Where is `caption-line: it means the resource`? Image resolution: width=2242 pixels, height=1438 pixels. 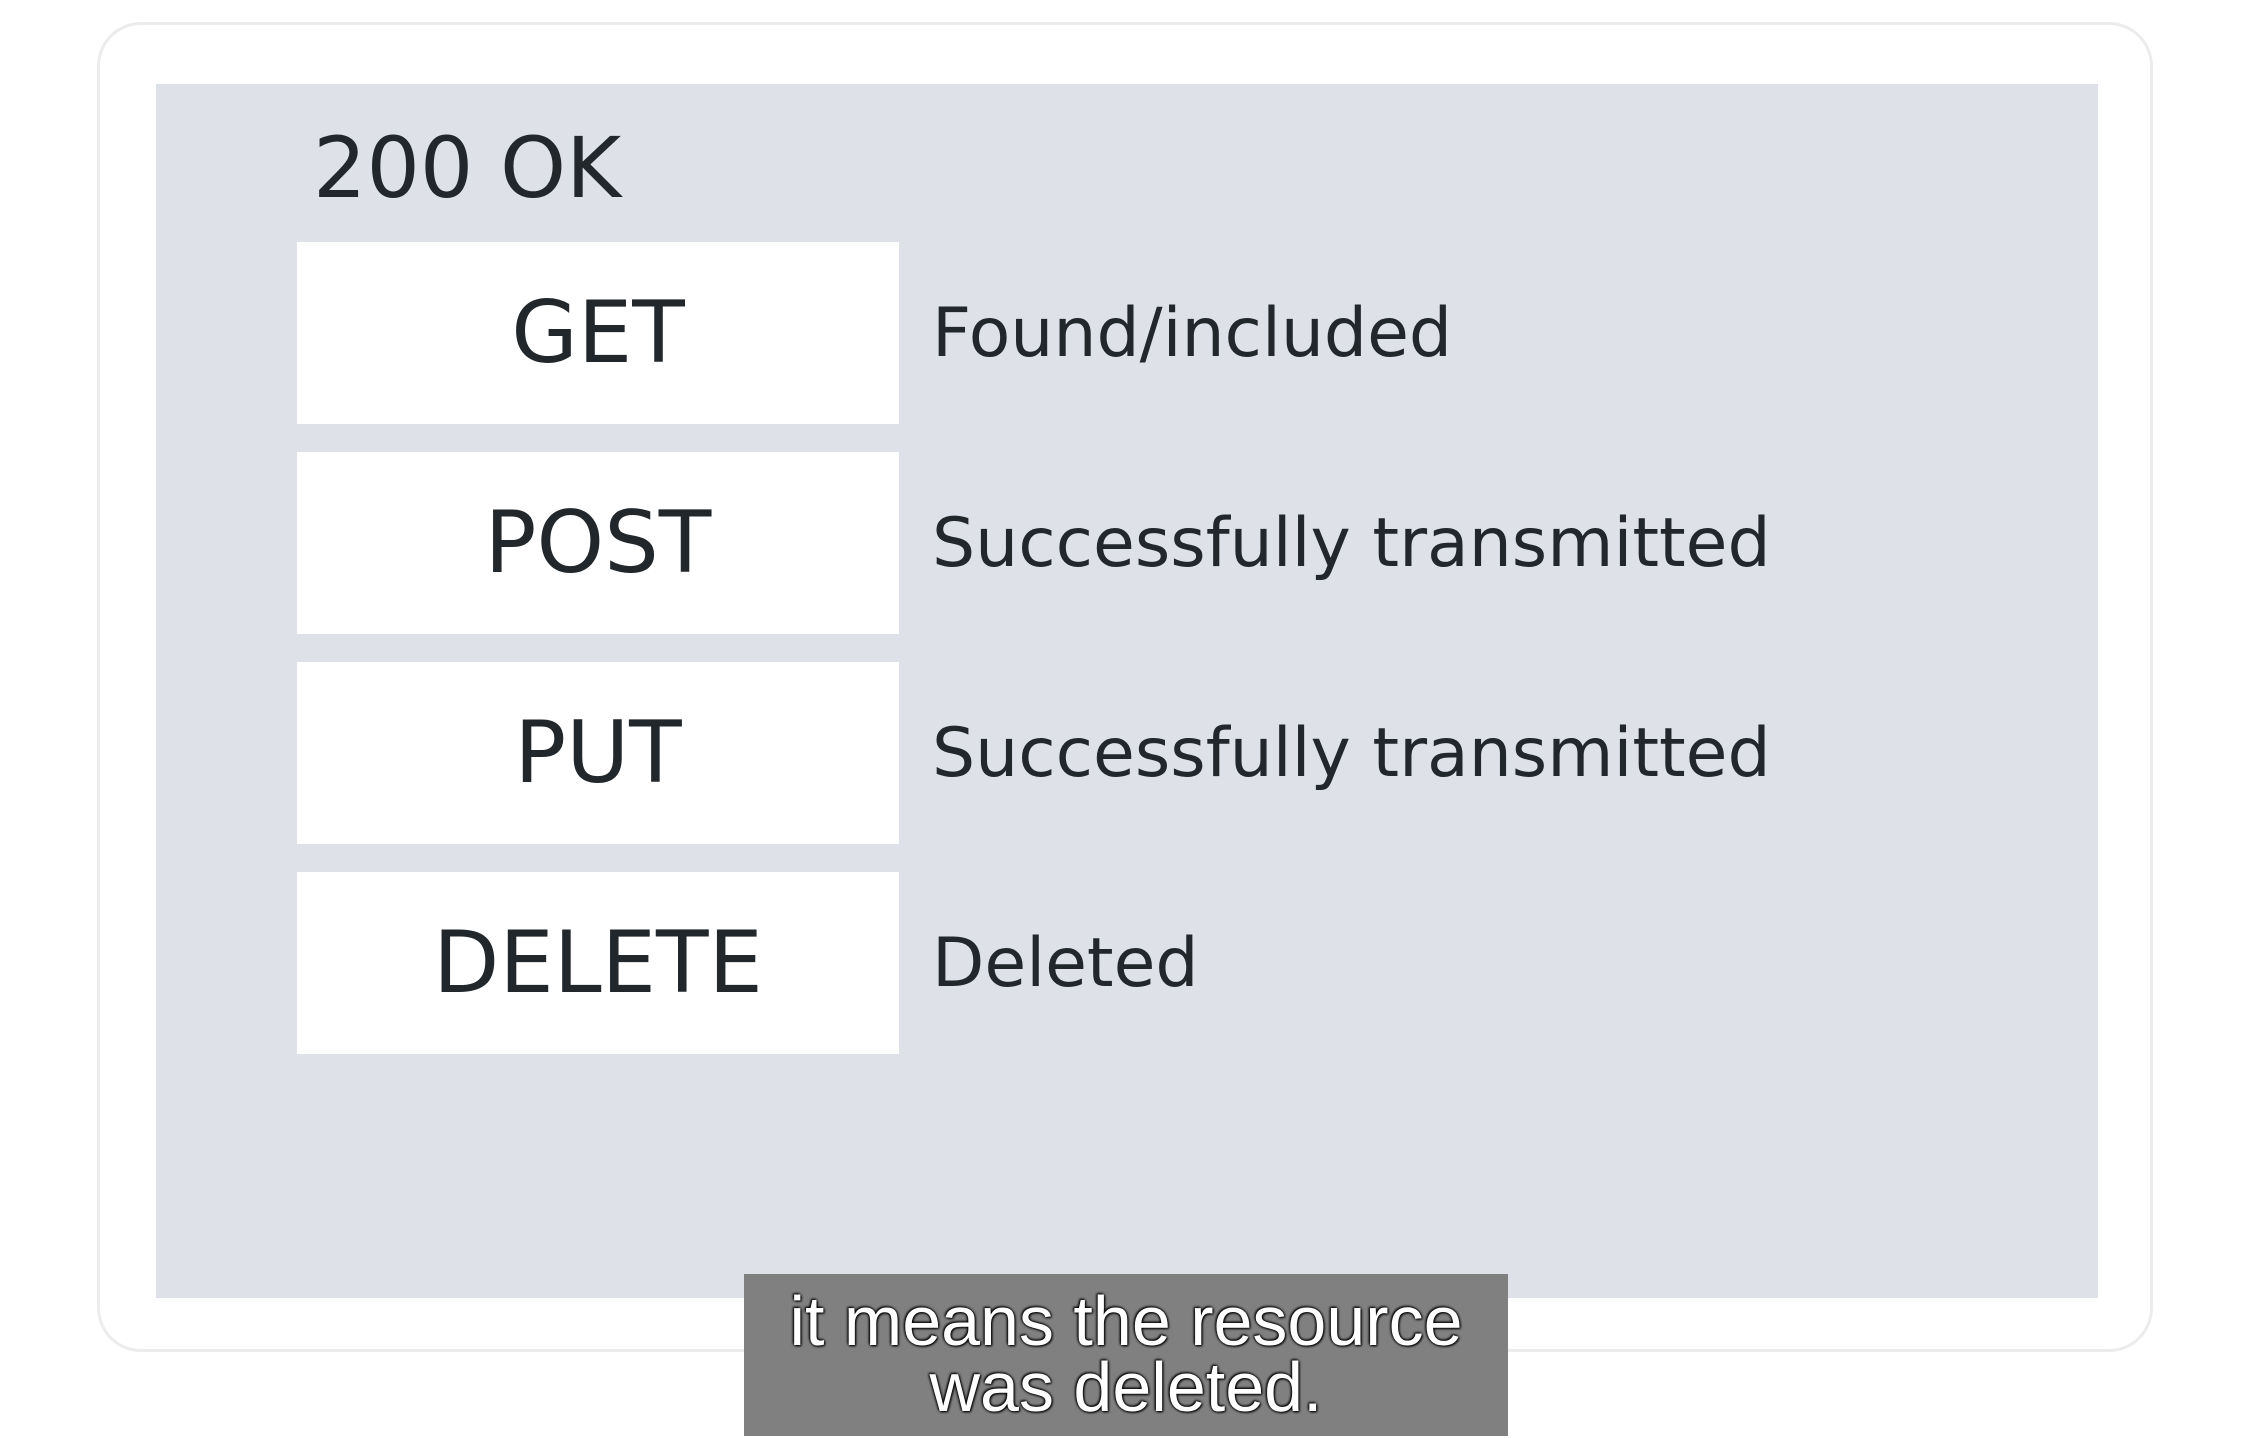
caption-line: it means the resource is located at coordinates (1126, 1321).